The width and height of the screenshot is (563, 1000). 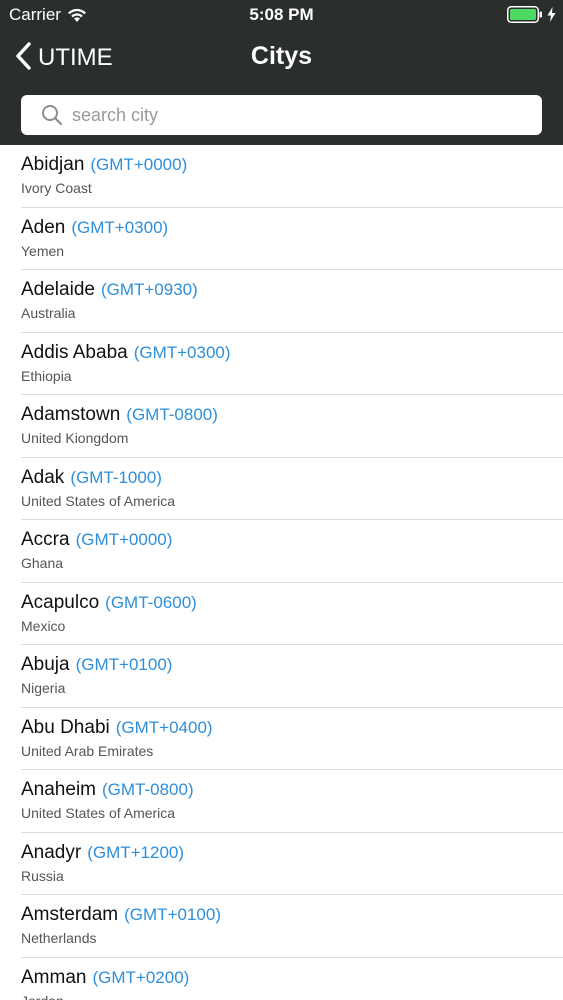 I want to click on city-name: Amman, so click(x=54, y=977).